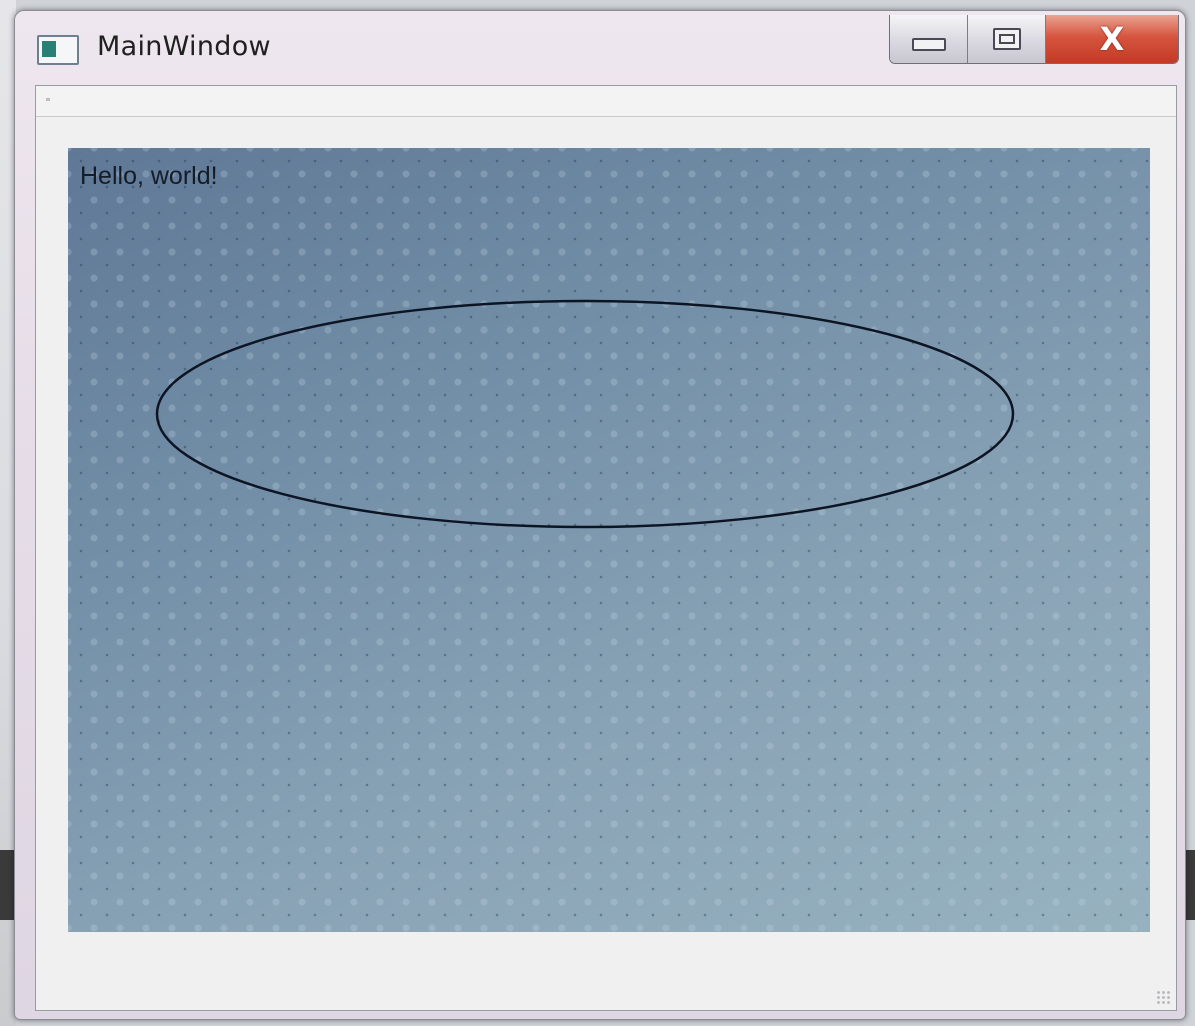 The width and height of the screenshot is (1195, 1026). Describe the element at coordinates (928, 44) in the screenshot. I see `minimize-icon` at that location.